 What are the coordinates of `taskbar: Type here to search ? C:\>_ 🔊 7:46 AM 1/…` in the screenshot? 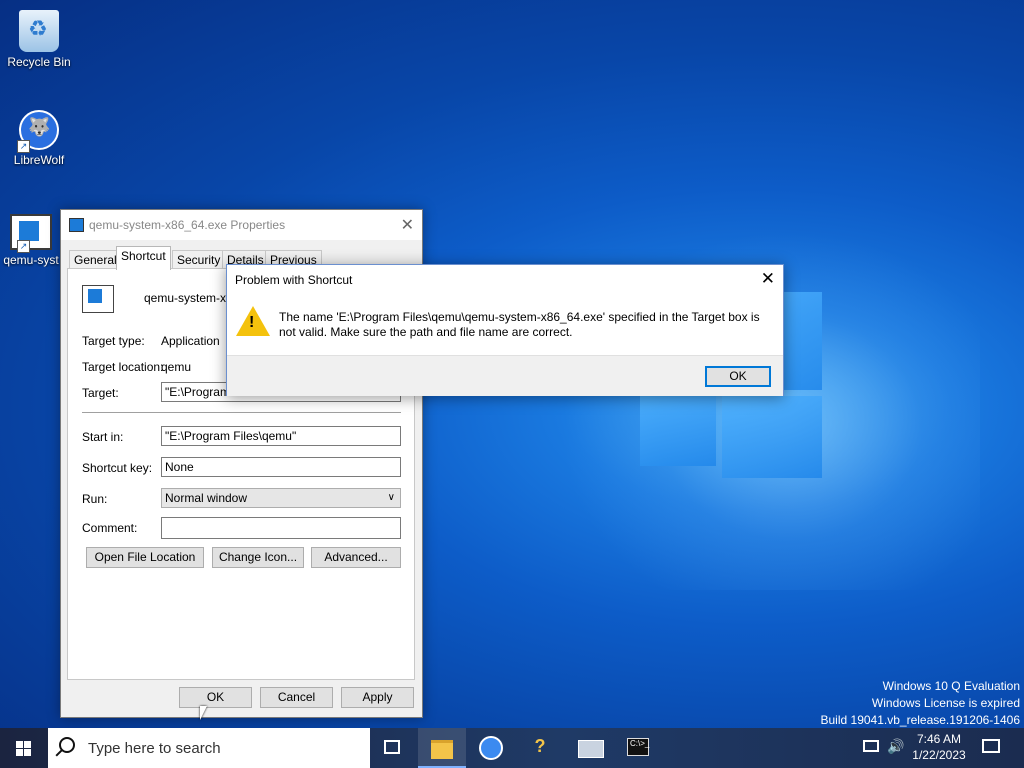 It's located at (512, 748).